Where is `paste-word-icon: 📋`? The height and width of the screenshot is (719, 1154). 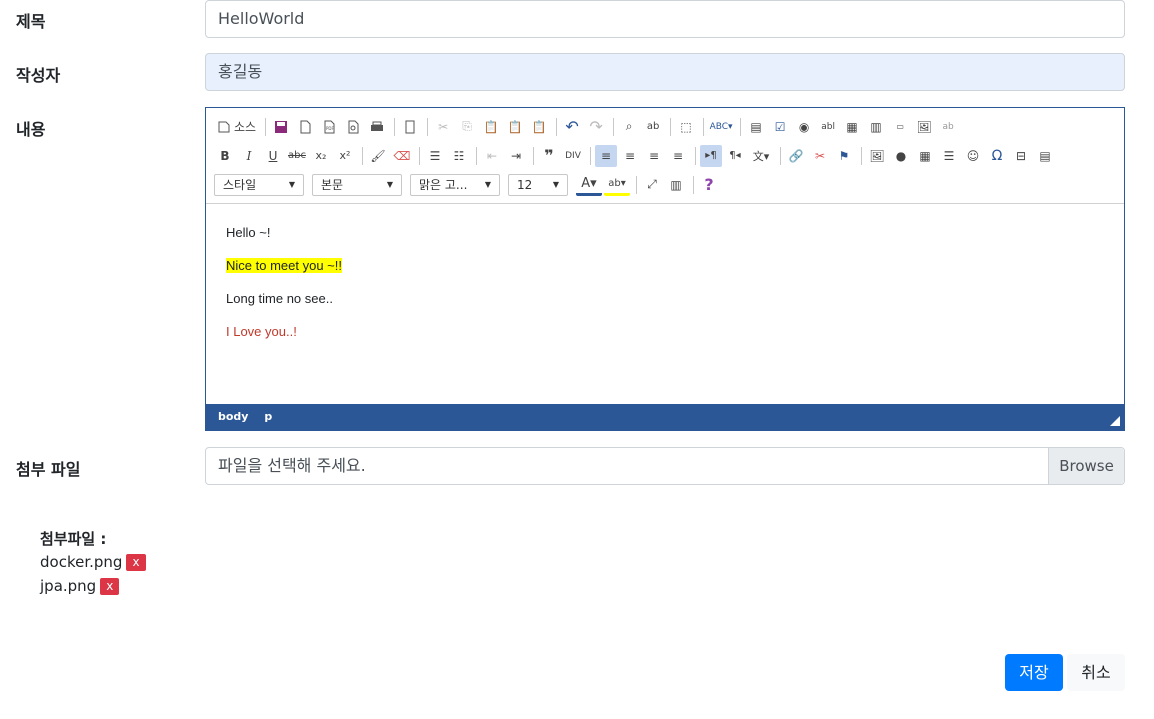 paste-word-icon: 📋 is located at coordinates (539, 127).